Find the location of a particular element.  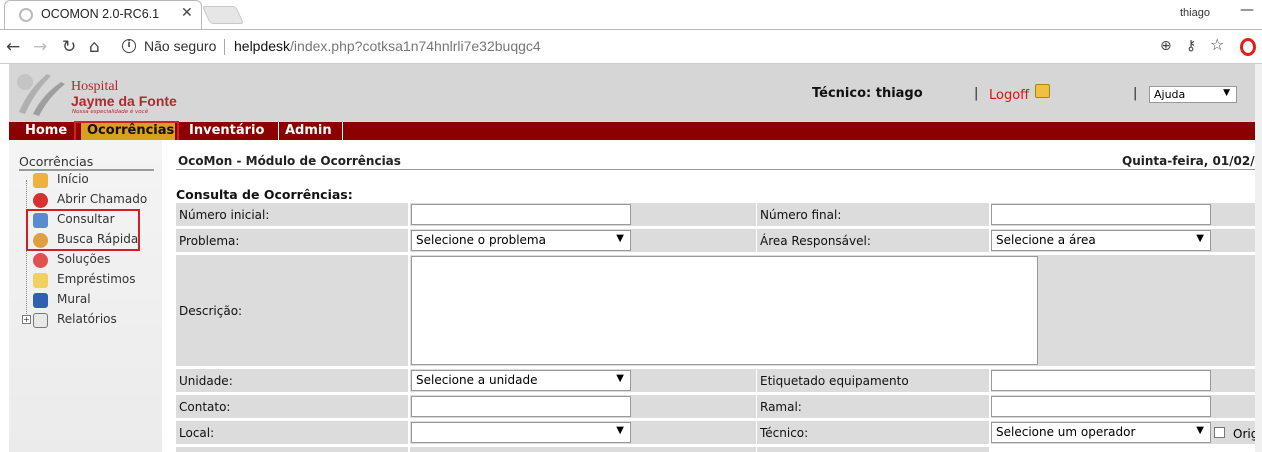

label-local: Local: is located at coordinates (292, 432).